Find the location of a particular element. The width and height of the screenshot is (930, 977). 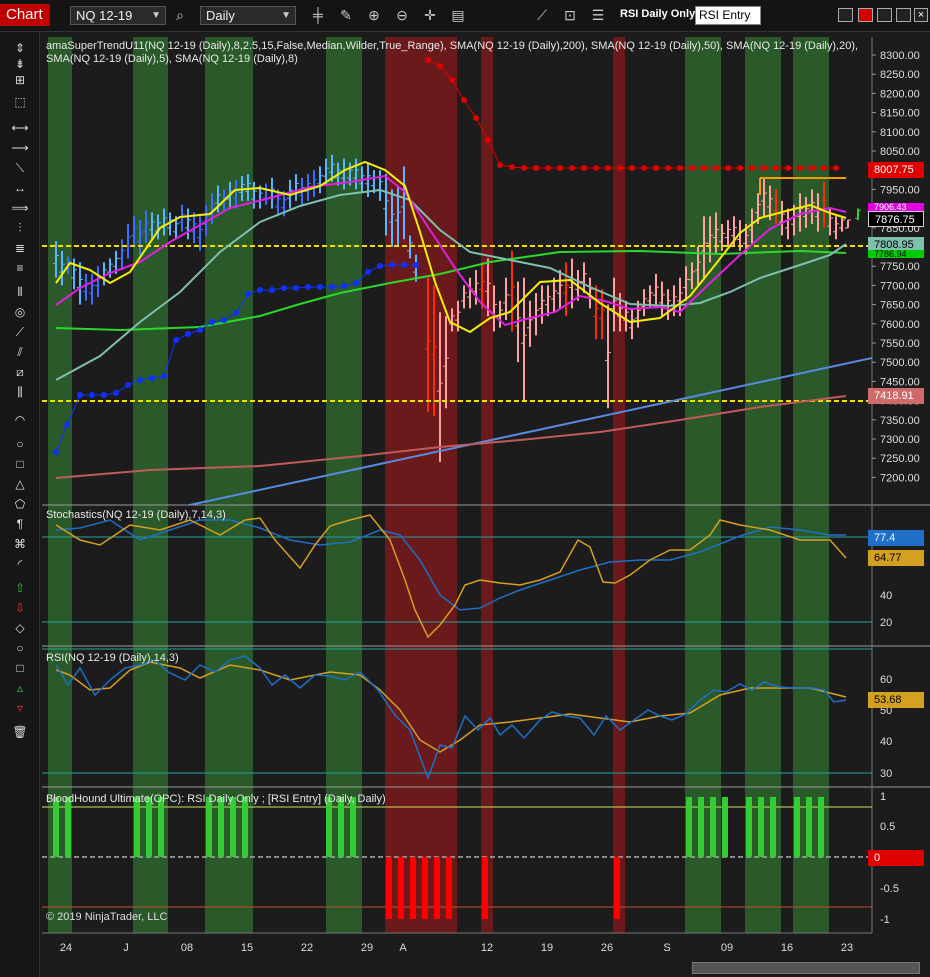

sma50-price-tag: 7786.94 is located at coordinates (896, 254).